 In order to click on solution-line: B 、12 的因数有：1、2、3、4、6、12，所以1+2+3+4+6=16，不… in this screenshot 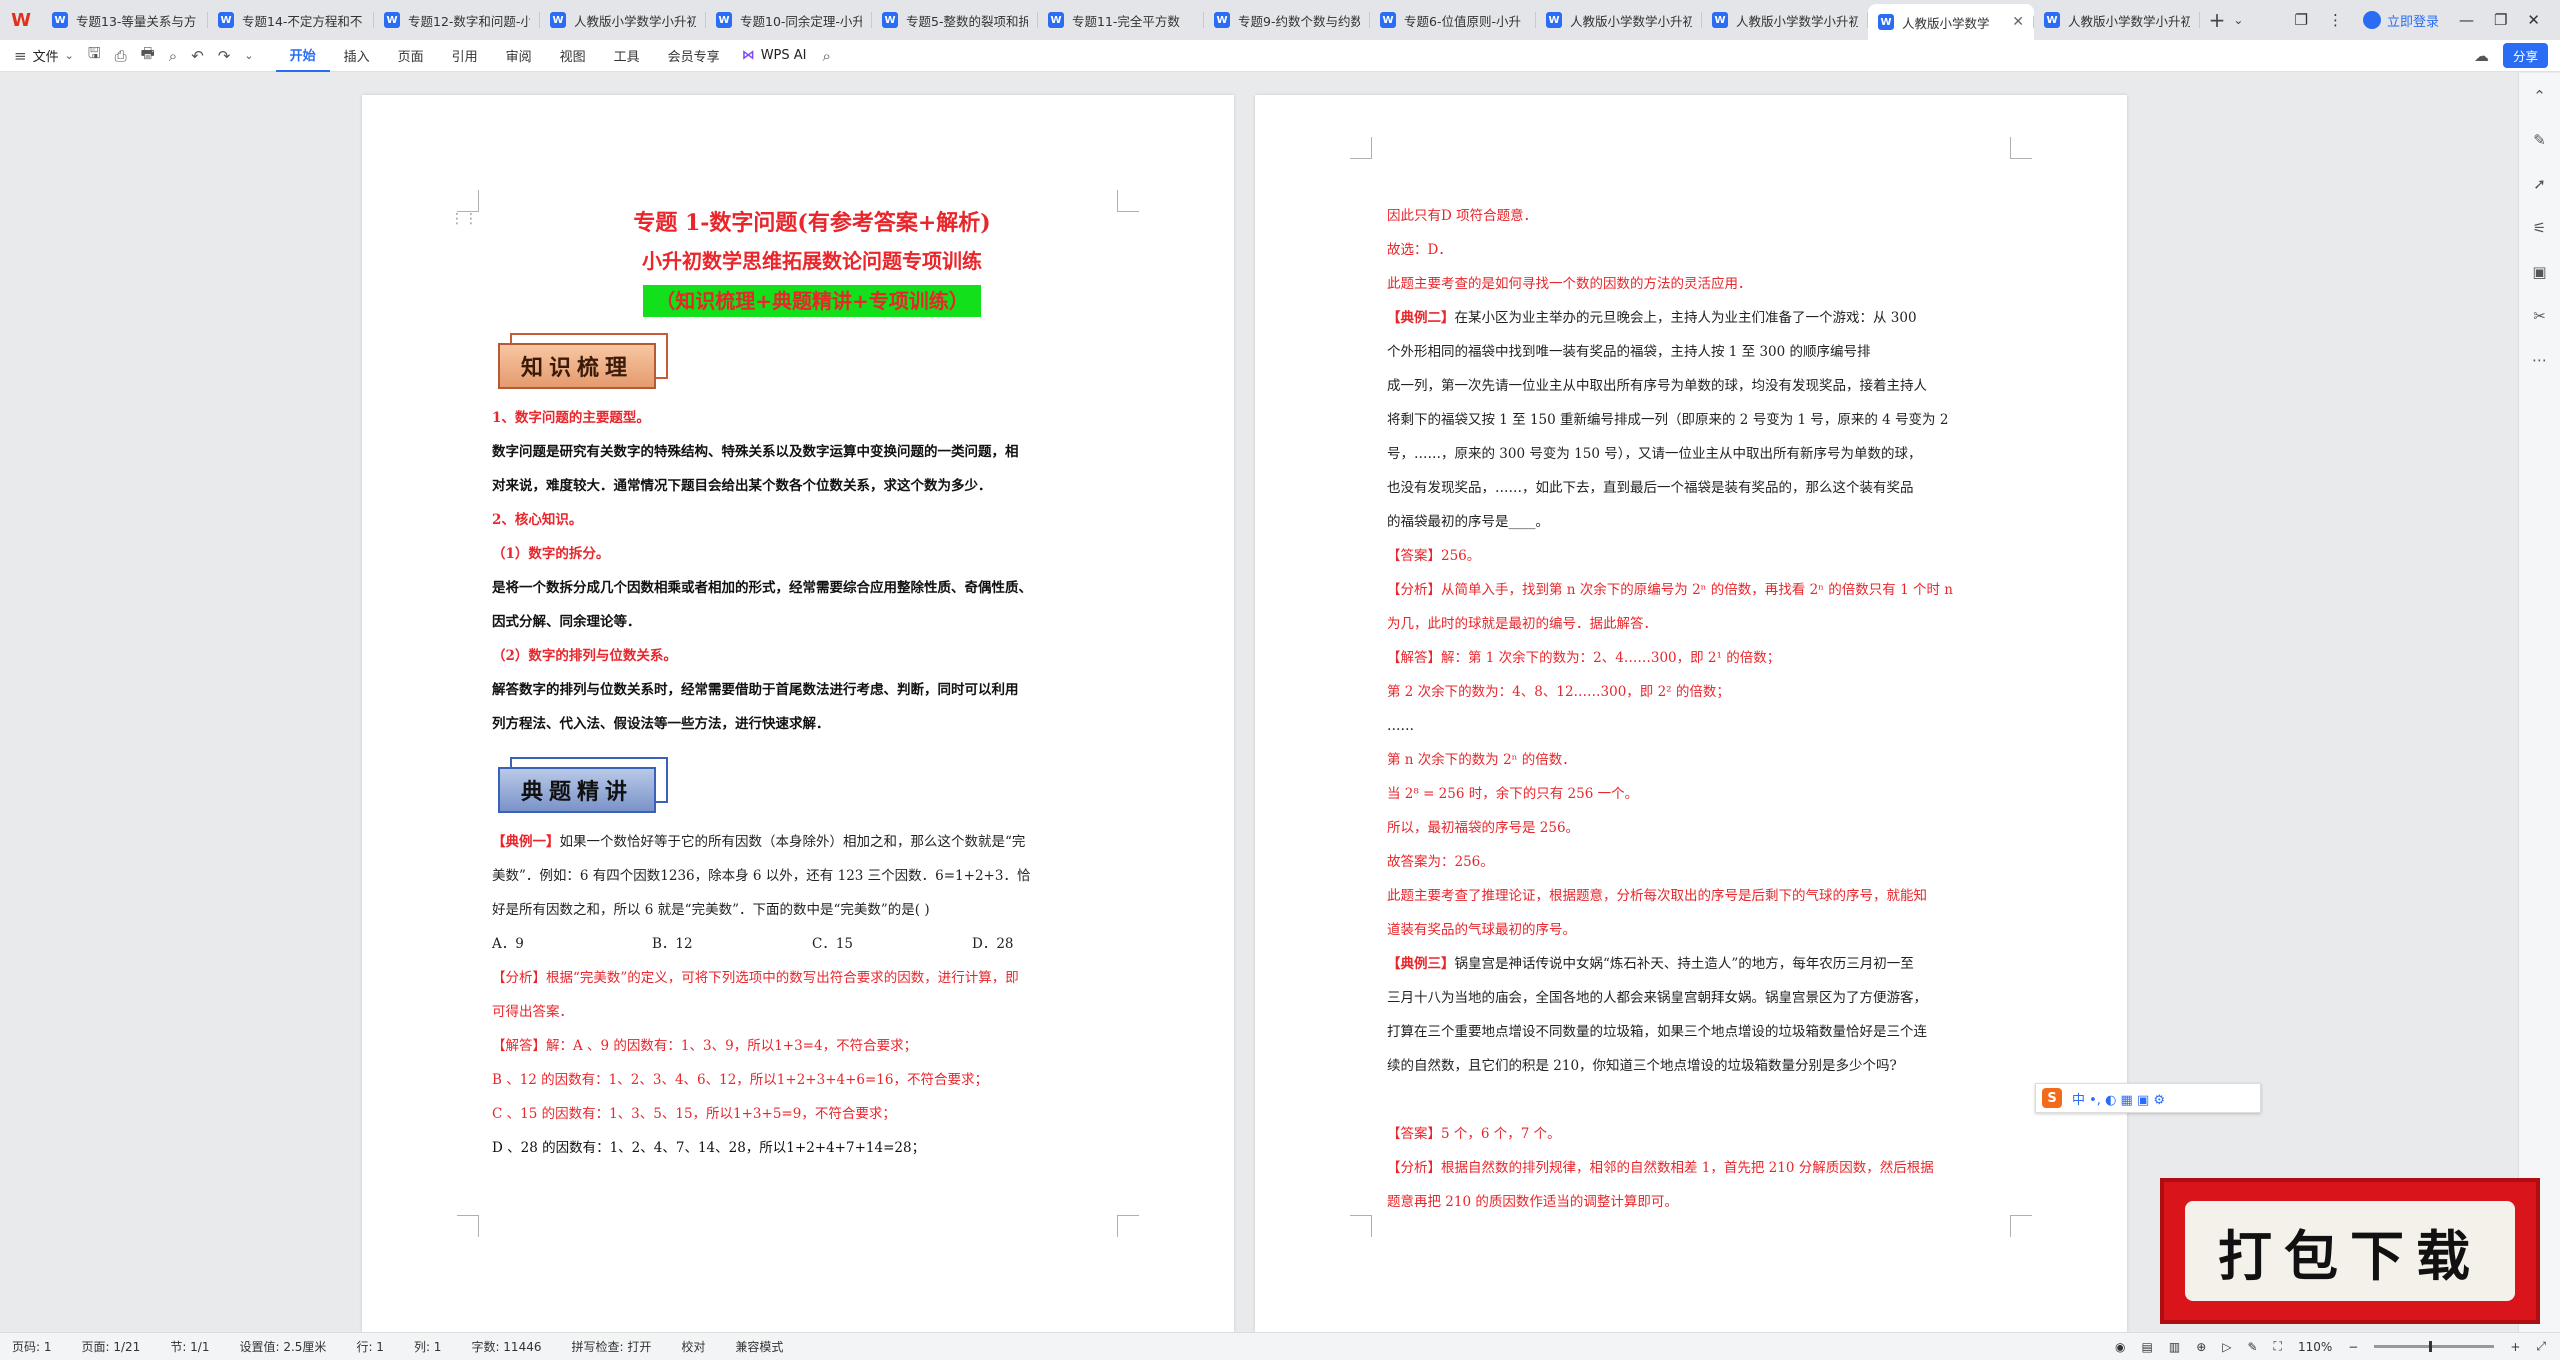, I will do `click(740, 1080)`.